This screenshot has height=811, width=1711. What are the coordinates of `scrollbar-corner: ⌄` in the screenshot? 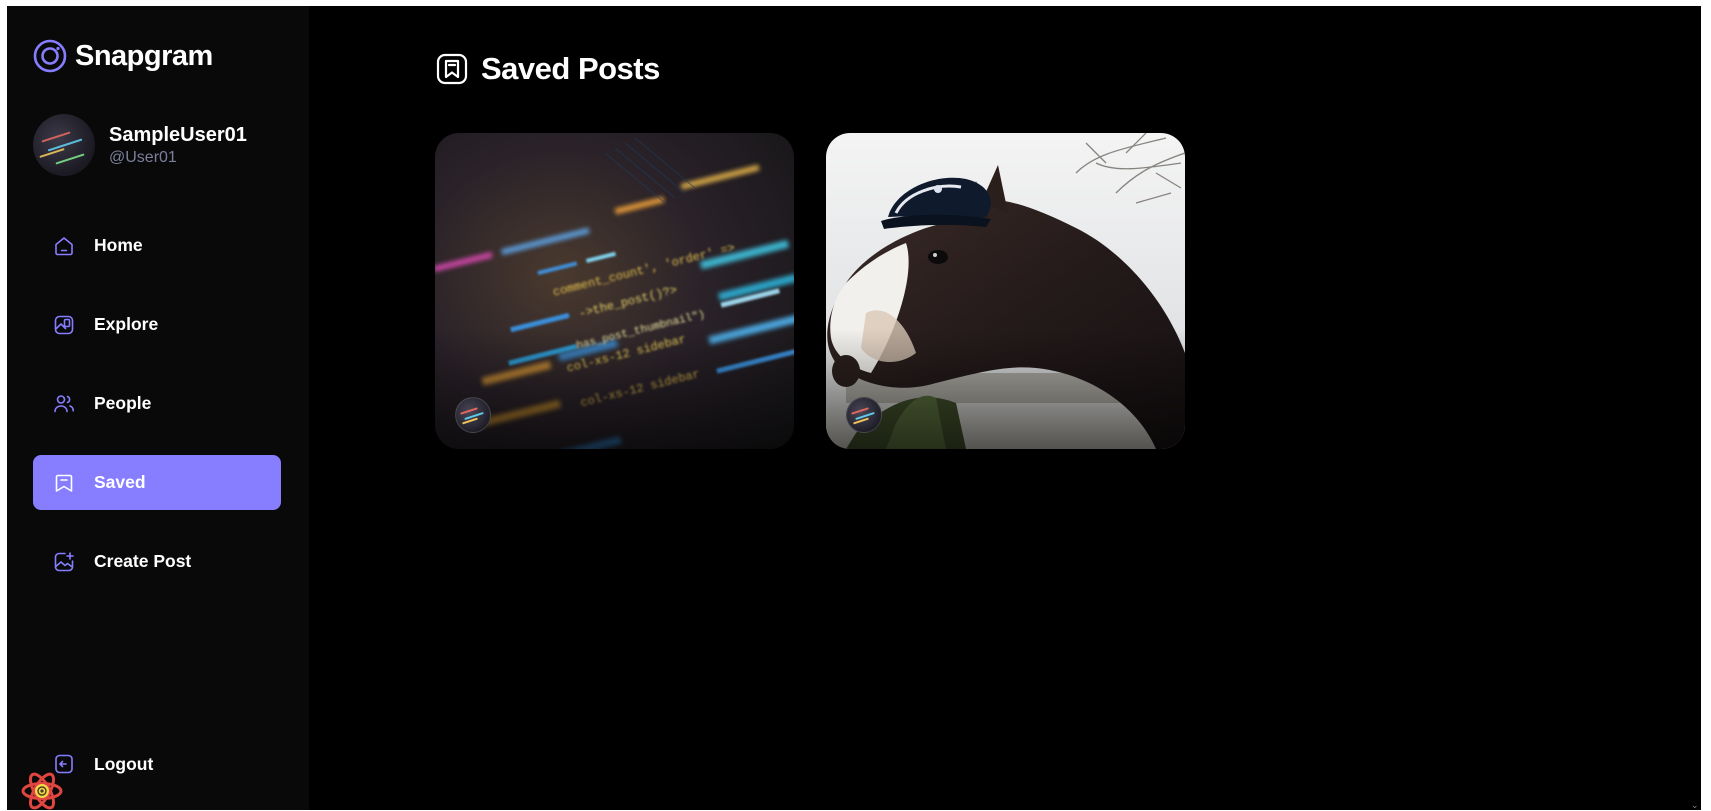 It's located at (1695, 805).